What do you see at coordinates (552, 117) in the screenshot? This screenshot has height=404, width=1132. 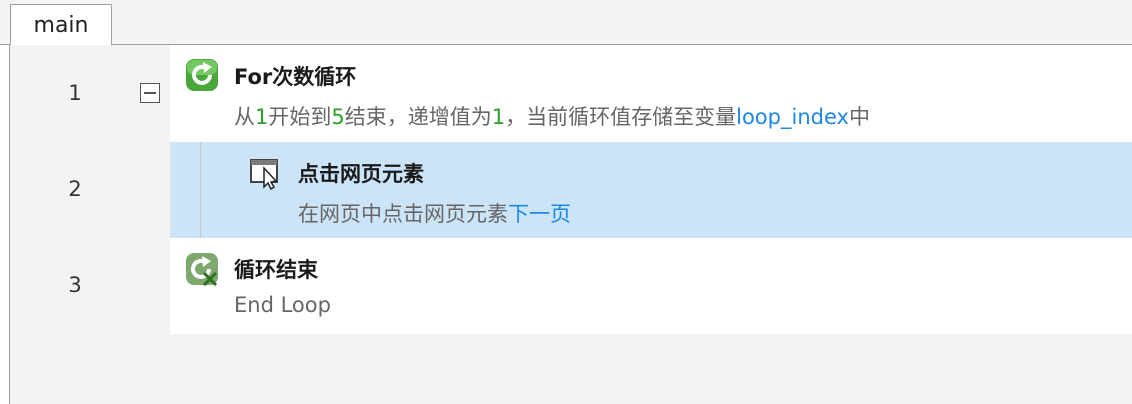 I see `step-description: 从1开始到5结束，递增值为1，当前循环值存储至变量loop_index中` at bounding box center [552, 117].